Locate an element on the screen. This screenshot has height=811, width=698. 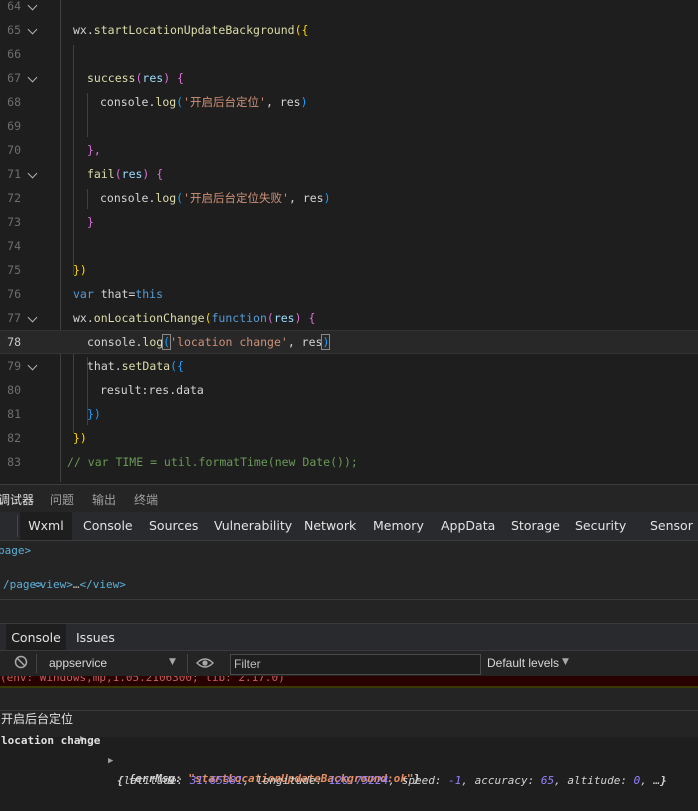
tab-storage: Storage is located at coordinates (535, 525).